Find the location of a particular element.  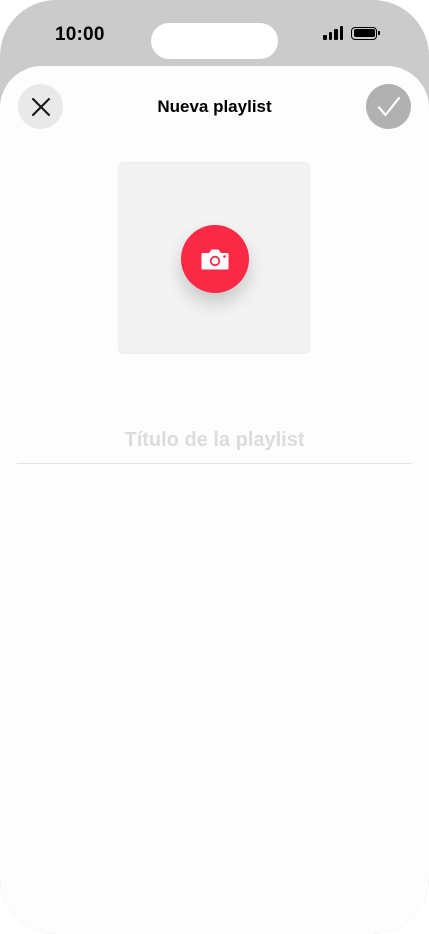

camera-icon is located at coordinates (215, 259).